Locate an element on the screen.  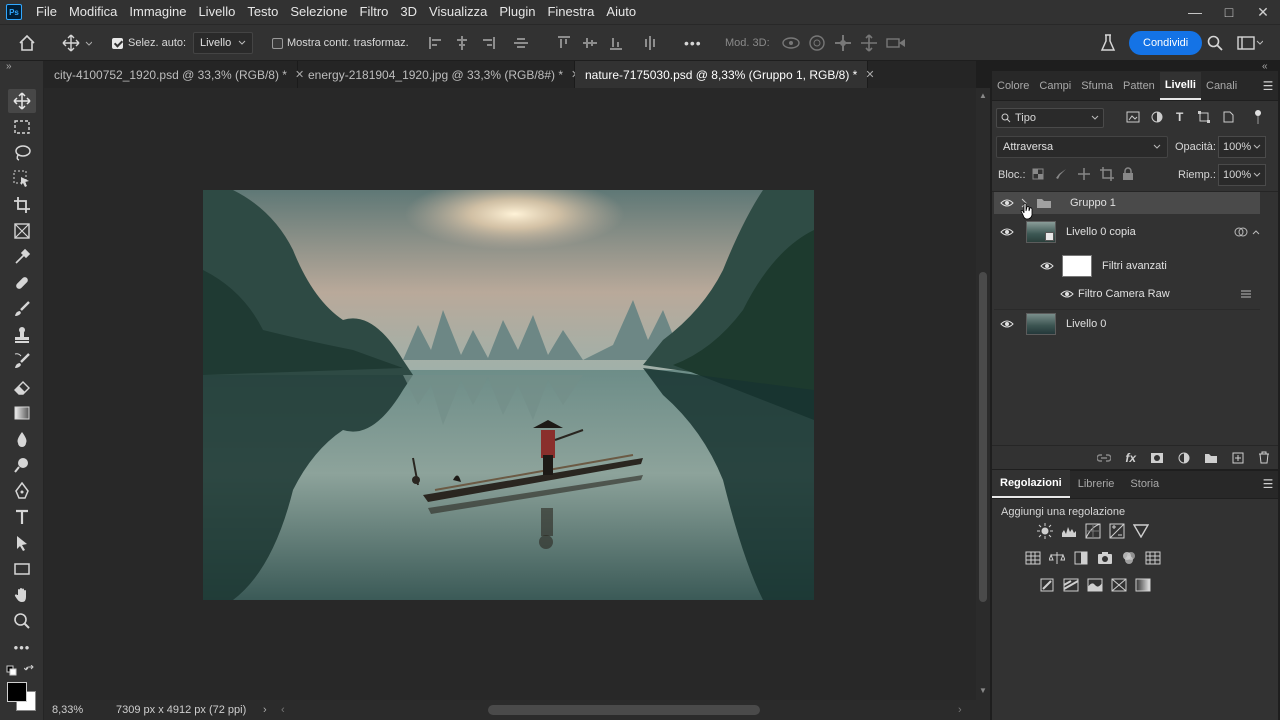
layer-thumbnail is located at coordinates (1041, 232).